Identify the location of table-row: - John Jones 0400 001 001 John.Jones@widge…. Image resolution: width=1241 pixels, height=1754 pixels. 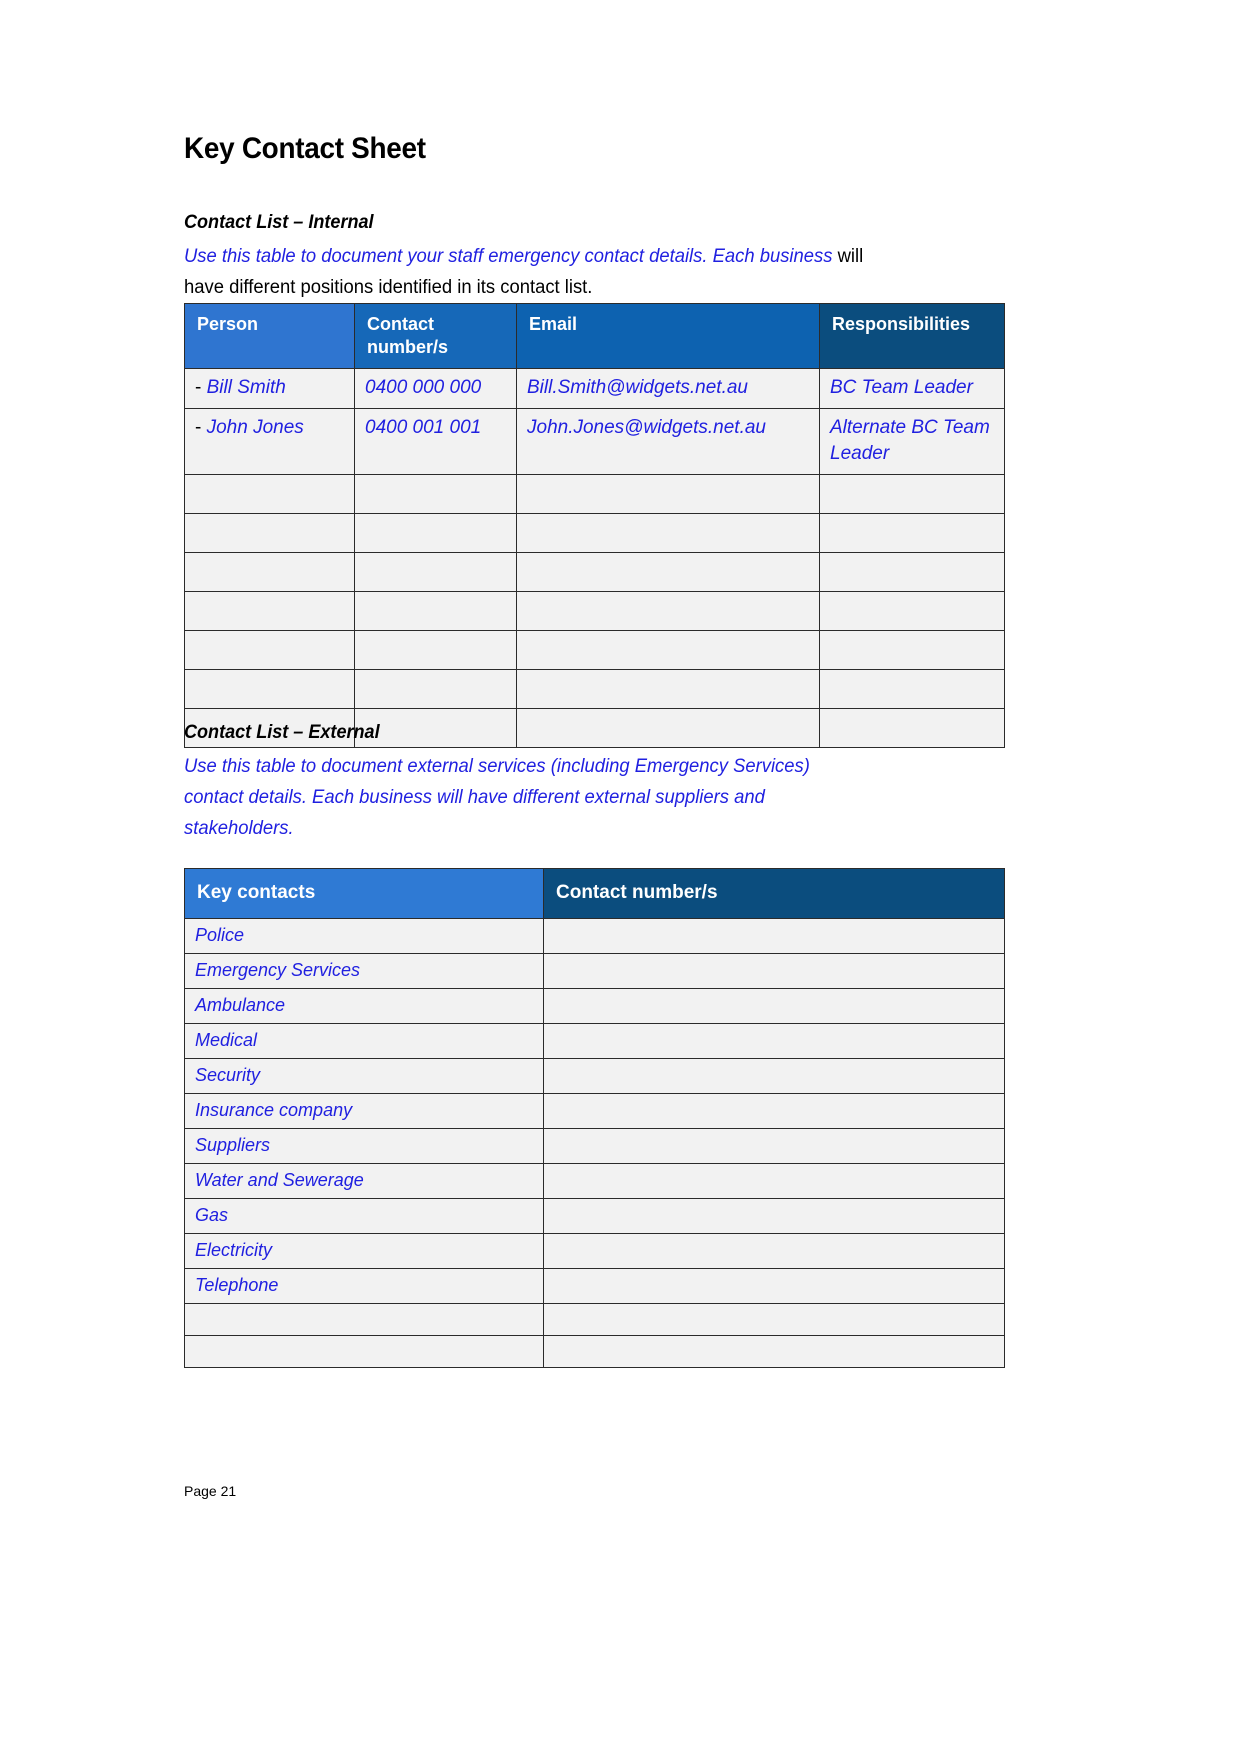
(594, 441).